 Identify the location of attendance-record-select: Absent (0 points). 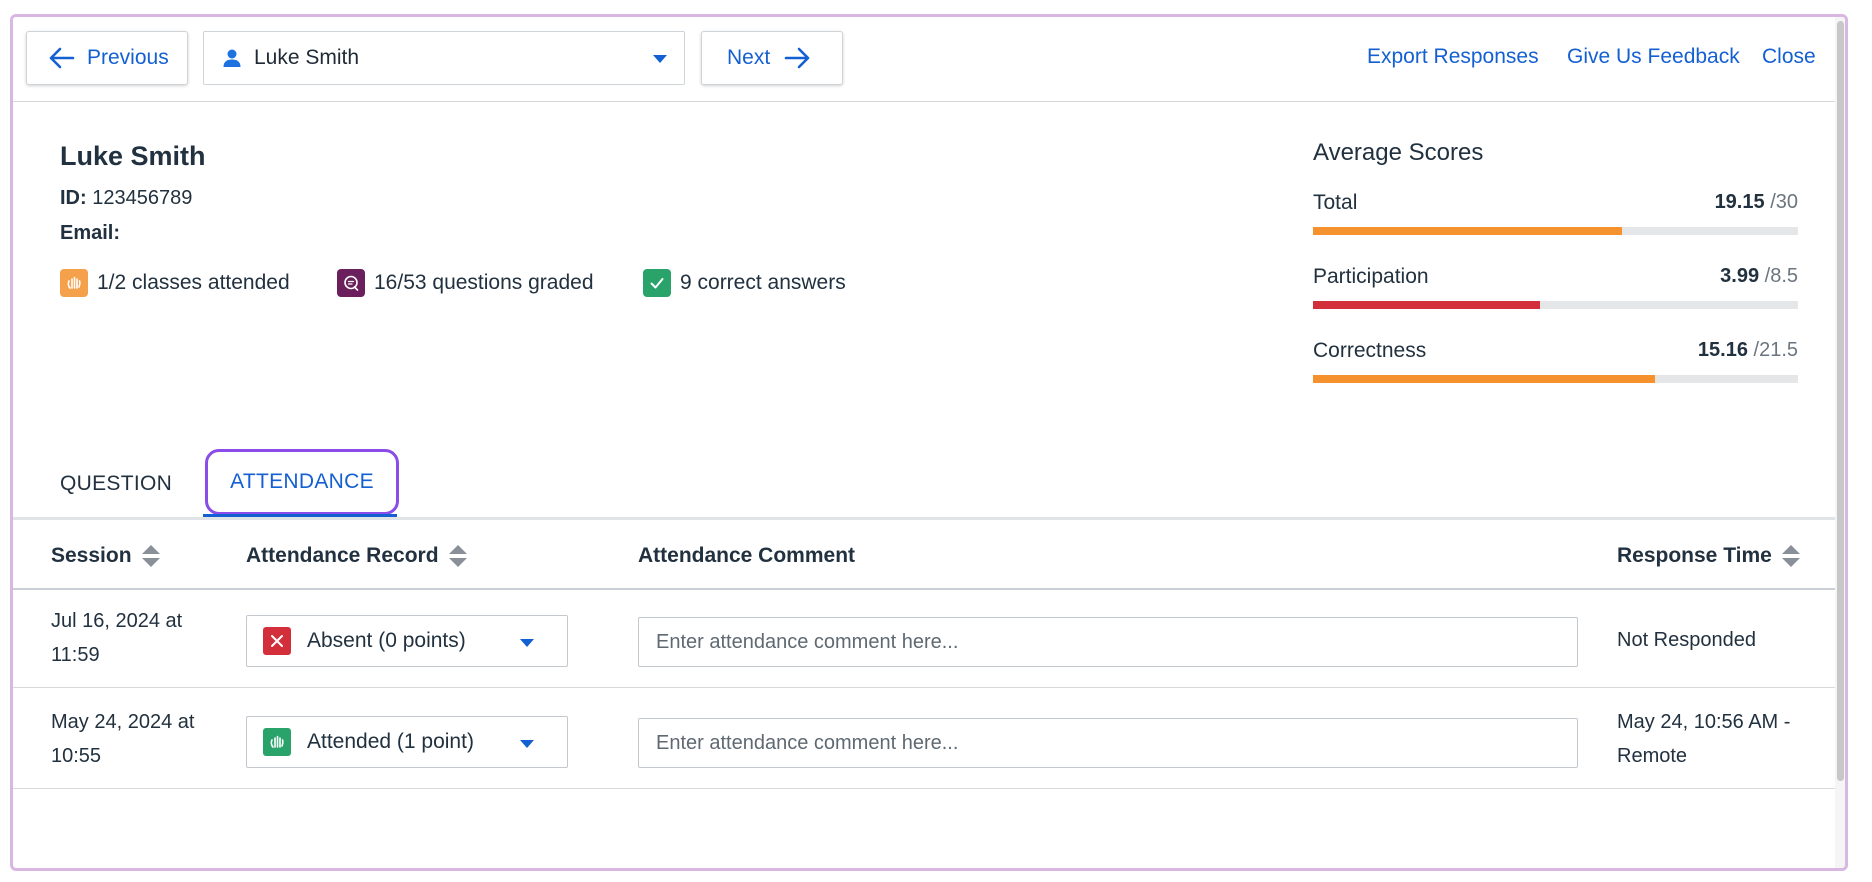
(407, 641).